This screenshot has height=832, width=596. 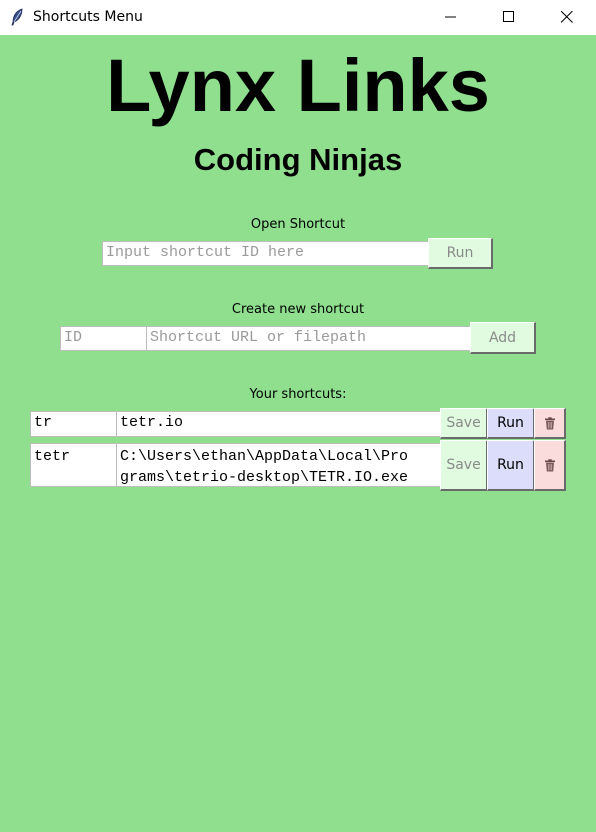 I want to click on new-url-input: Shortcut URL or filepath, so click(x=308, y=338).